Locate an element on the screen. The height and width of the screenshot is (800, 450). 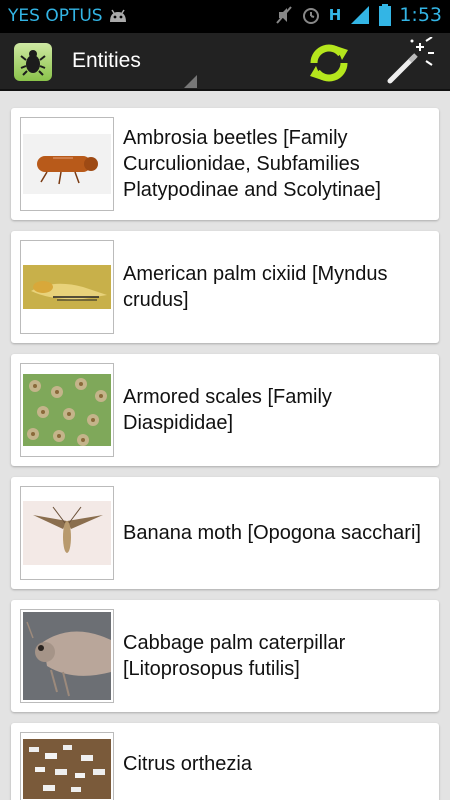
status-bar: YES OPTUS H 1:53 is located at coordinates (225, 16).